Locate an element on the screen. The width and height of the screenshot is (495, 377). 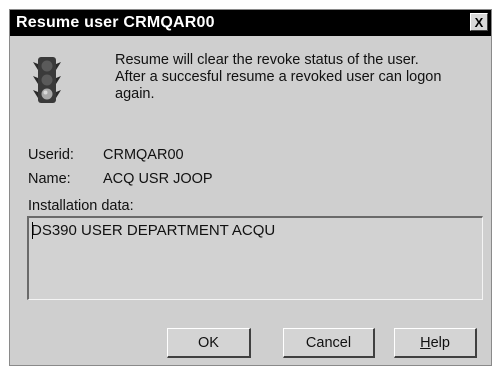
name-row: Name: ACQ USR JOOP is located at coordinates (120, 179).